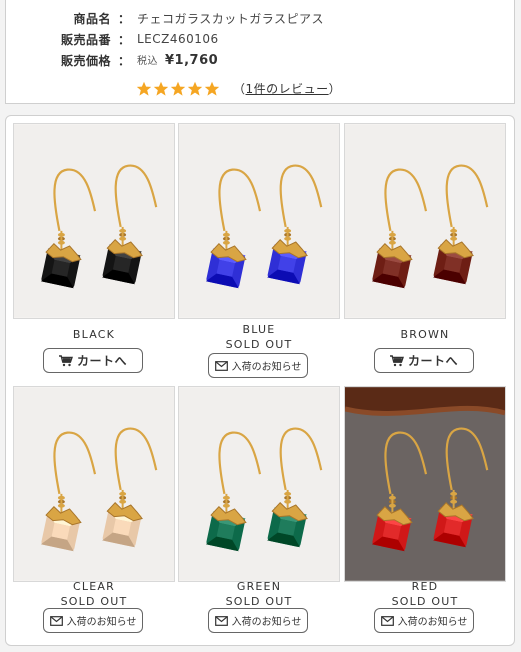 This screenshot has height=652, width=521. What do you see at coordinates (178, 39) in the screenshot?
I see `product-code: LECZ460106` at bounding box center [178, 39].